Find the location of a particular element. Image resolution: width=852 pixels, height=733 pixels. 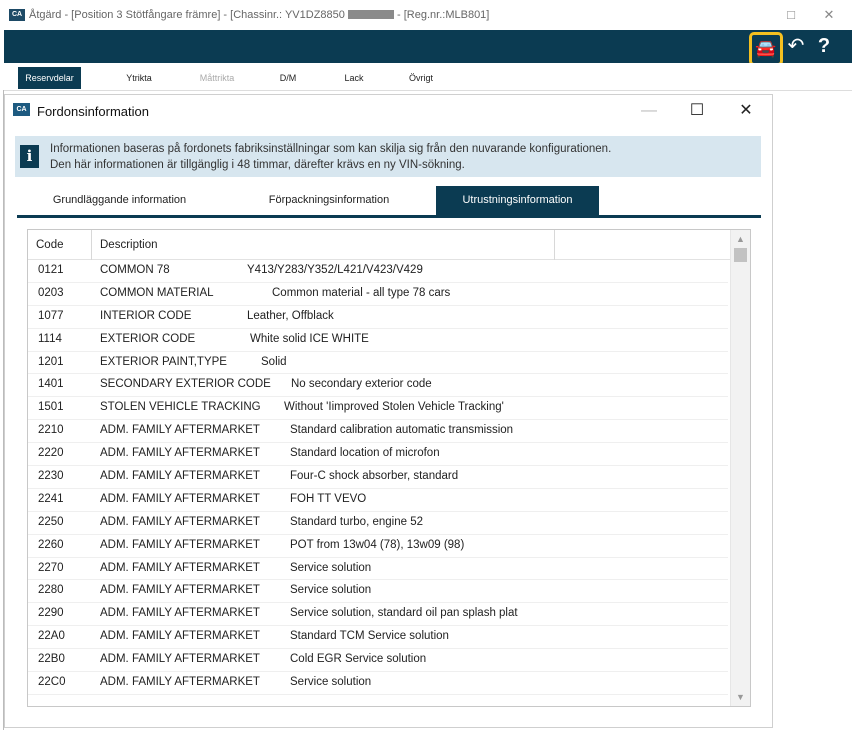

cell-description: INTERIOR CODE is located at coordinates (146, 315).